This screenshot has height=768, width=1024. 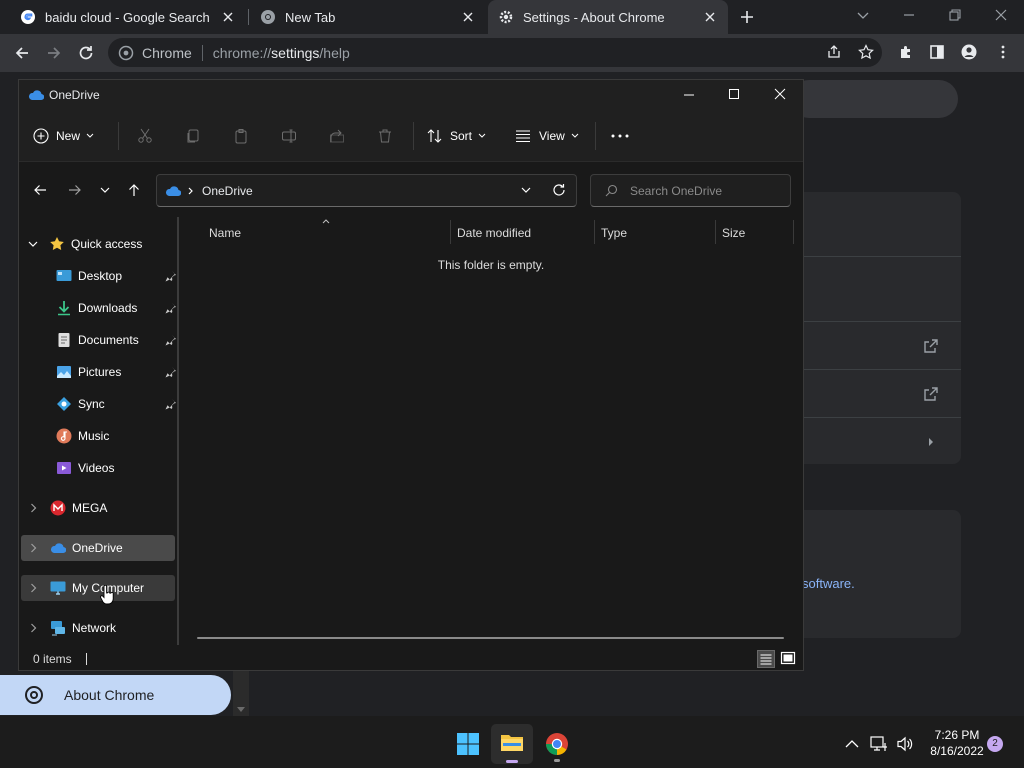 I want to click on settings-search-bar, so click(x=874, y=99).